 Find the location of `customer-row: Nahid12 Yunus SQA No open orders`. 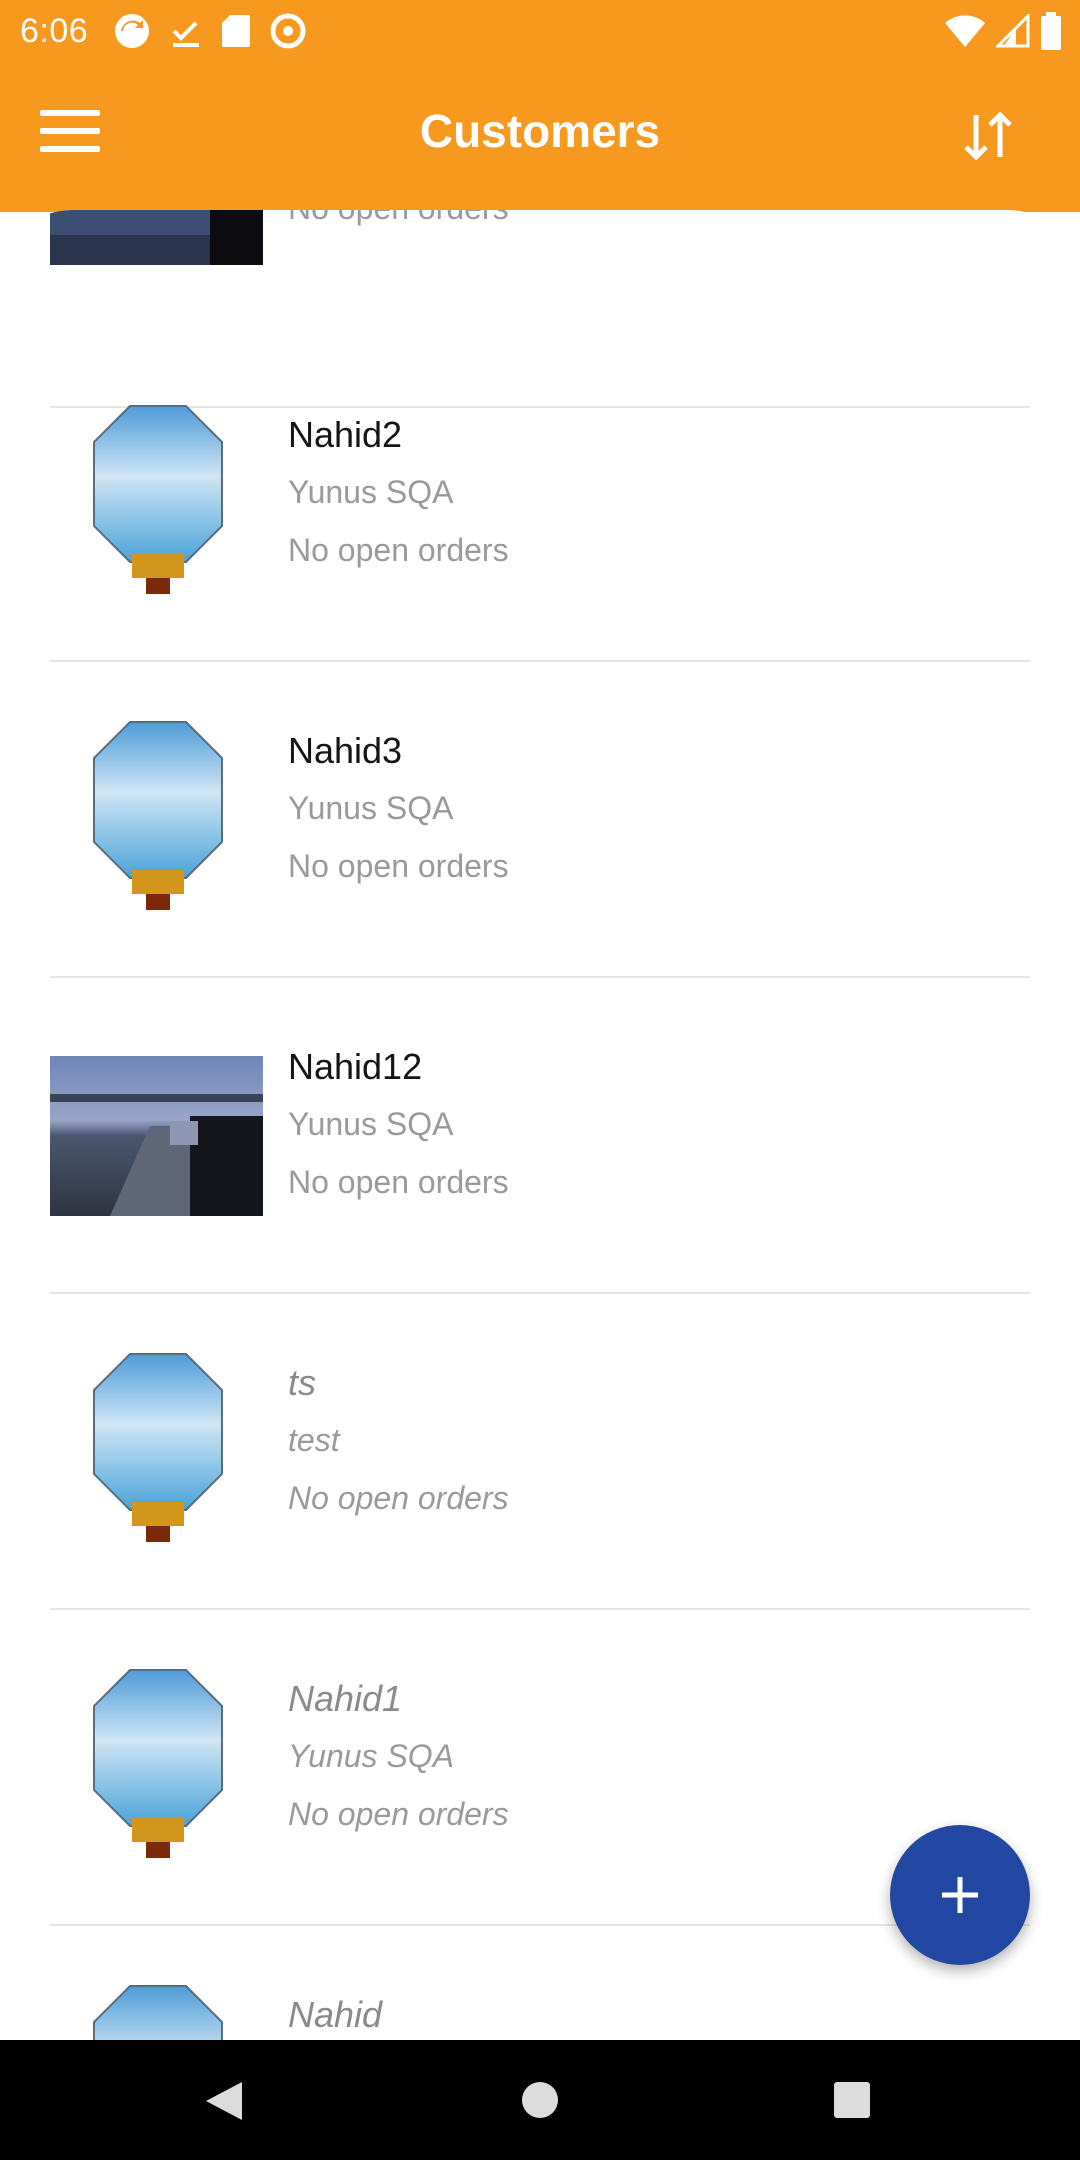

customer-row: Nahid12 Yunus SQA No open orders is located at coordinates (540, 1135).